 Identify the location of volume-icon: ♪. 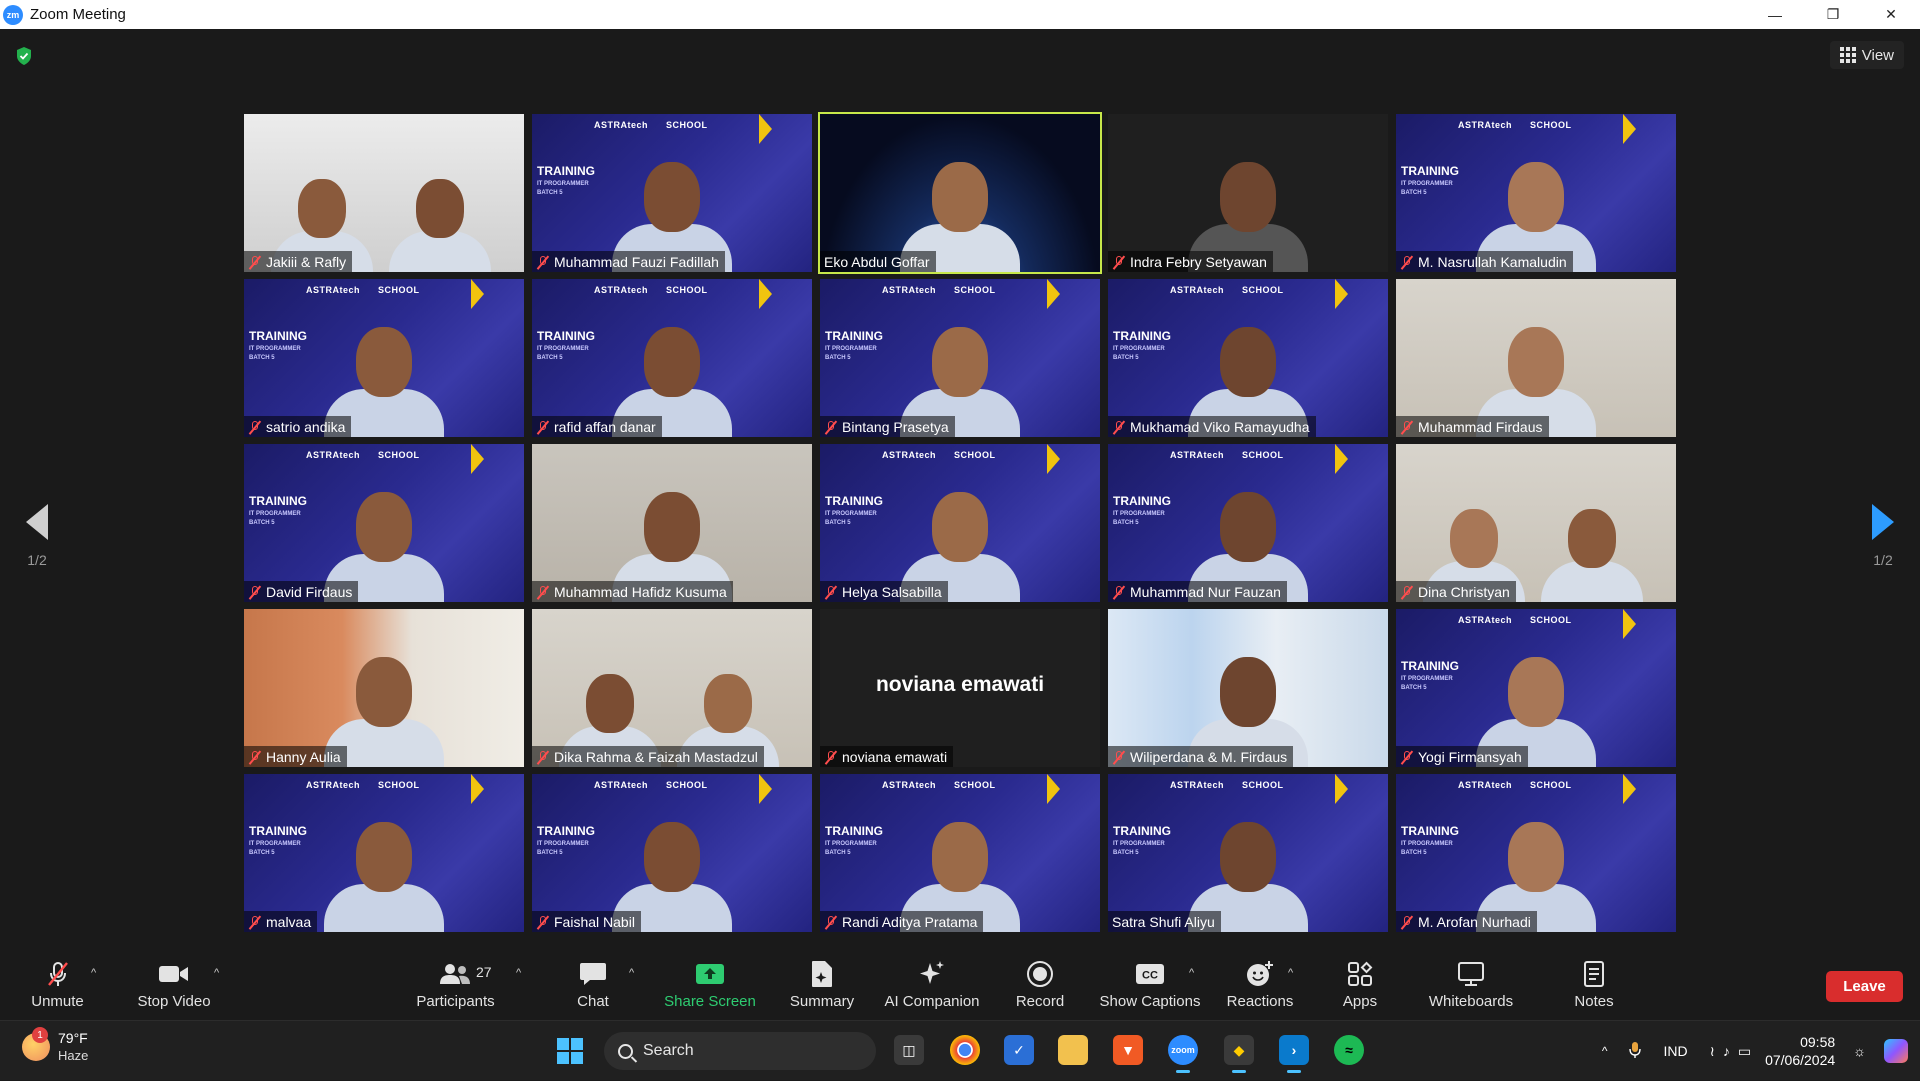
(1726, 1051).